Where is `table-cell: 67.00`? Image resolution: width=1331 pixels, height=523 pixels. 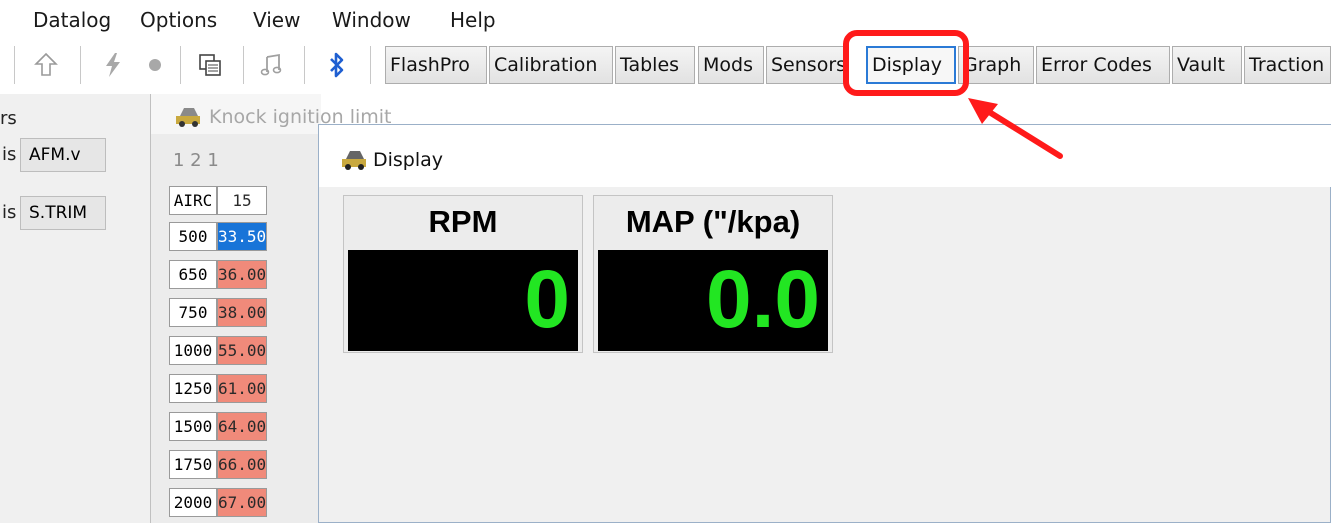
table-cell: 67.00 is located at coordinates (242, 502).